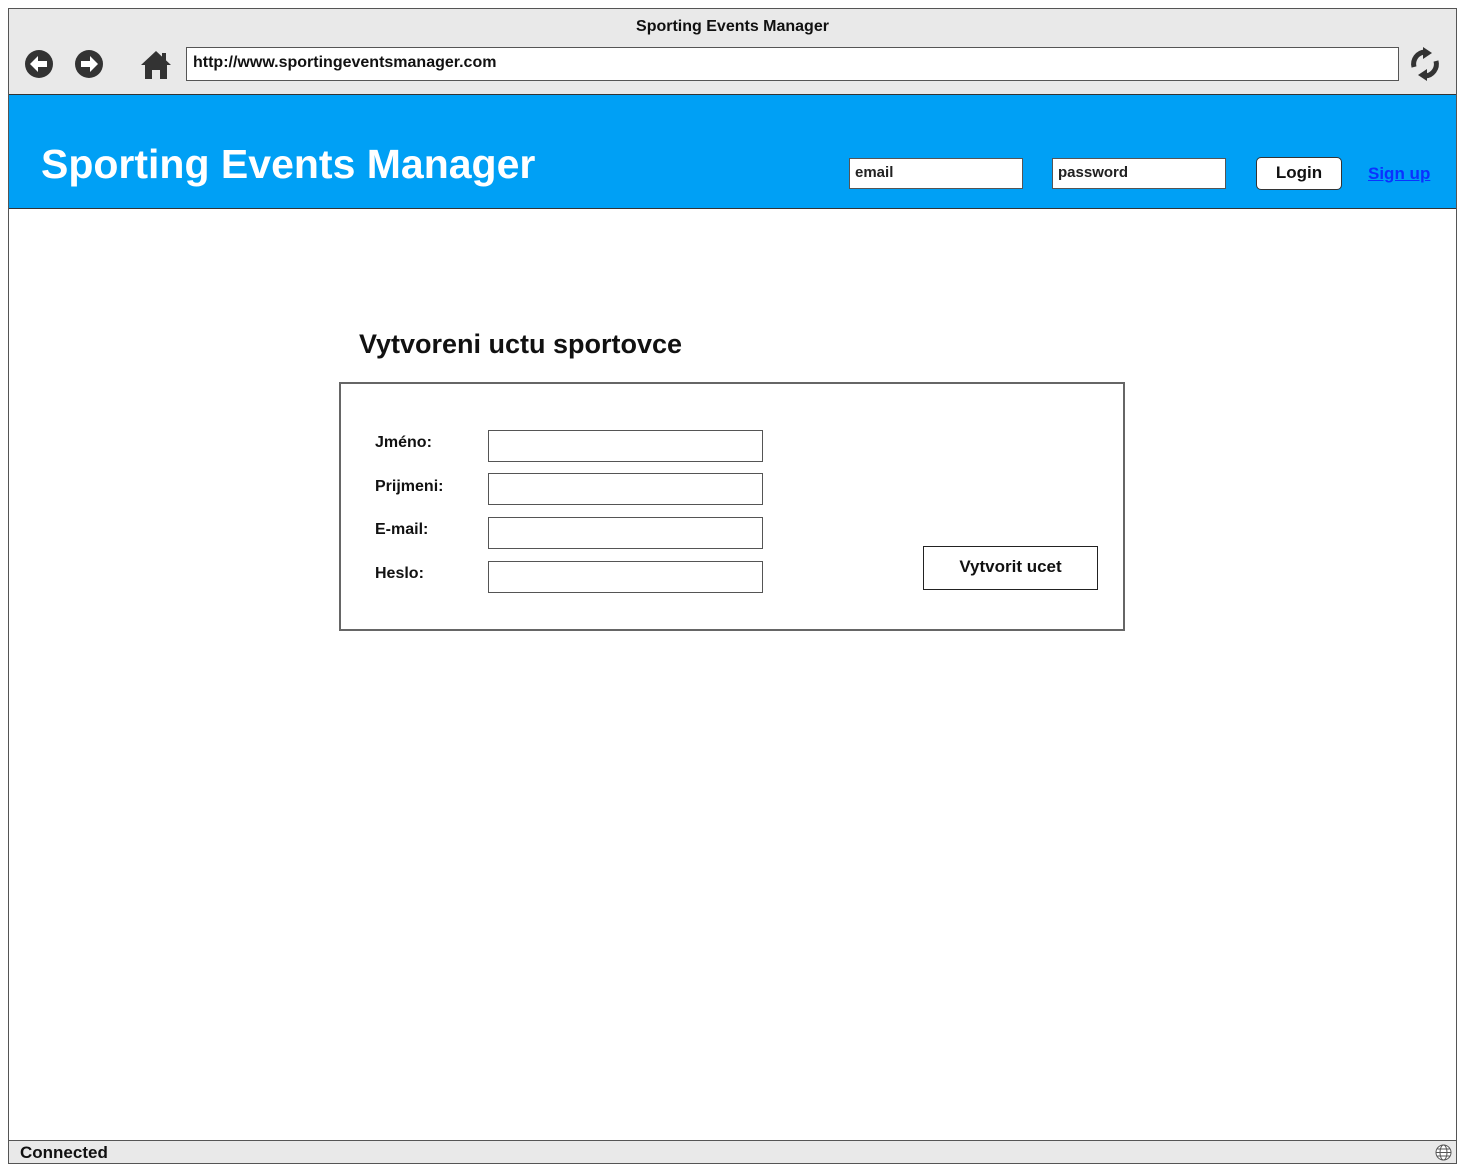 This screenshot has height=1164, width=1465. What do you see at coordinates (409, 486) in the screenshot?
I see `last-name-label: Prijmeni:` at bounding box center [409, 486].